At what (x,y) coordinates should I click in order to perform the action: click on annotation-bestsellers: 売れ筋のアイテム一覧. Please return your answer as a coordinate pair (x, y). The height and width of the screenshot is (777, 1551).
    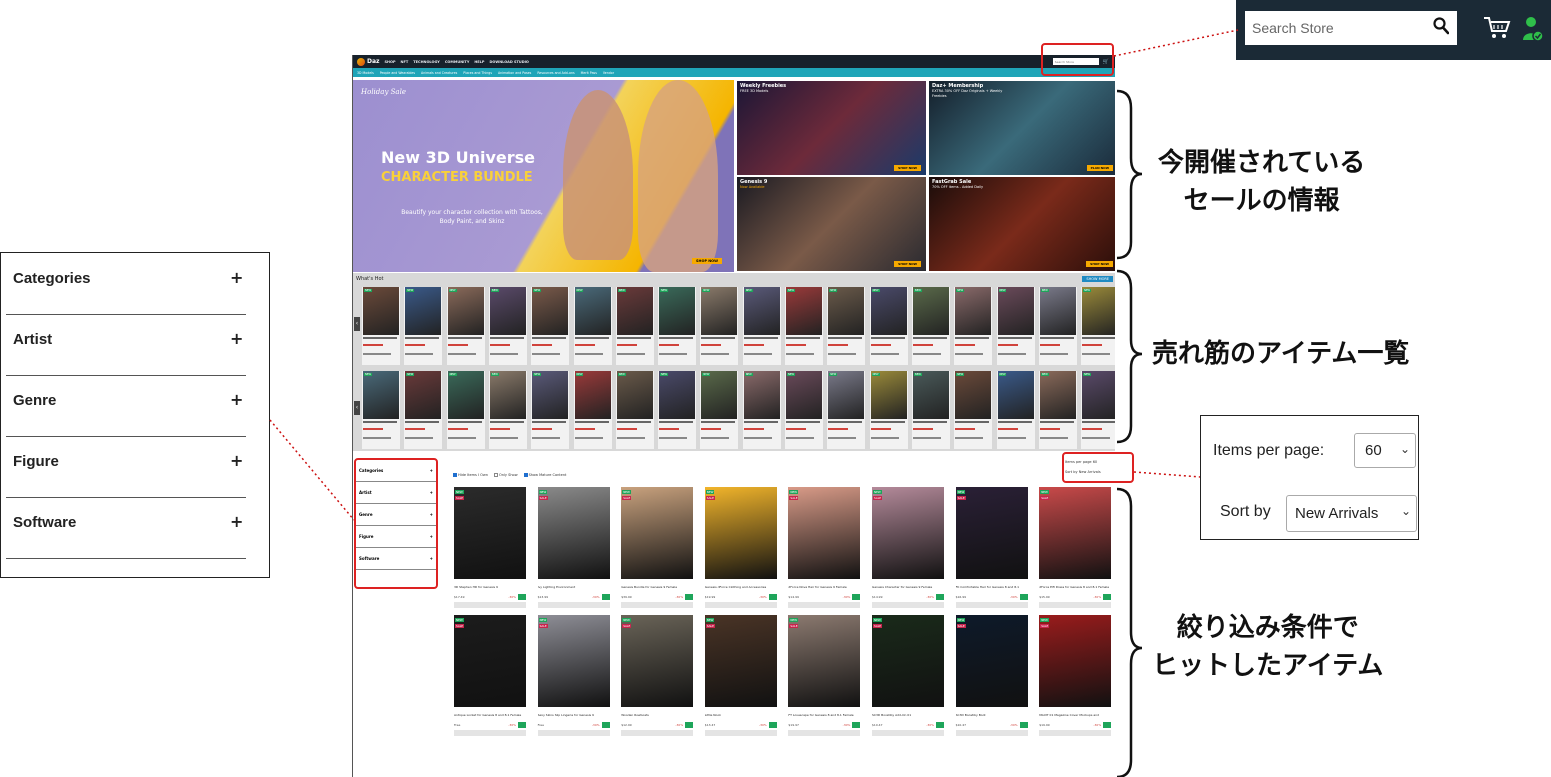
    Looking at the image, I should click on (1281, 354).